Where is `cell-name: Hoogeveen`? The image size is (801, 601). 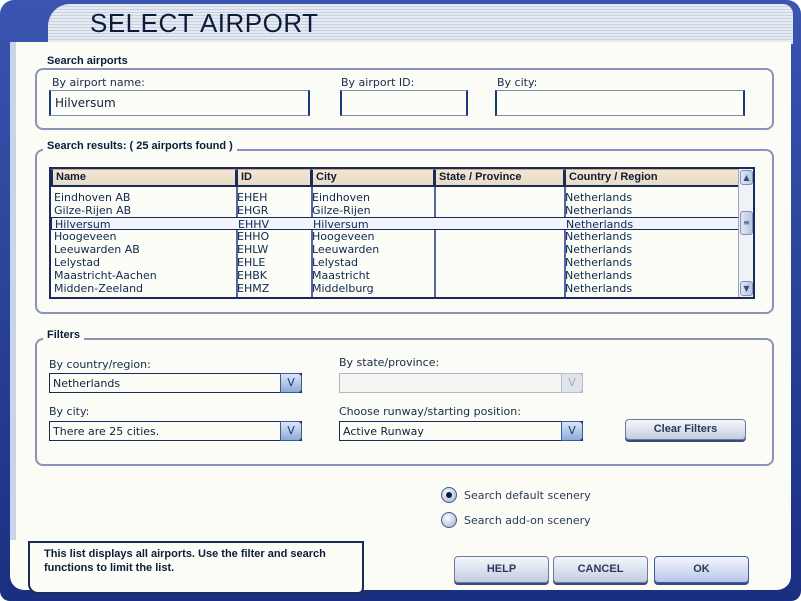 cell-name: Hoogeveen is located at coordinates (85, 236).